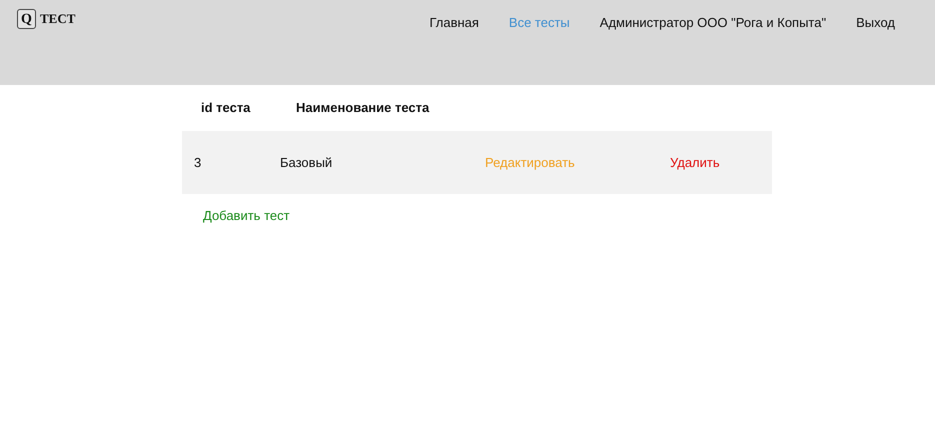  Describe the element at coordinates (26, 19) in the screenshot. I see `logo-mark: Q` at that location.